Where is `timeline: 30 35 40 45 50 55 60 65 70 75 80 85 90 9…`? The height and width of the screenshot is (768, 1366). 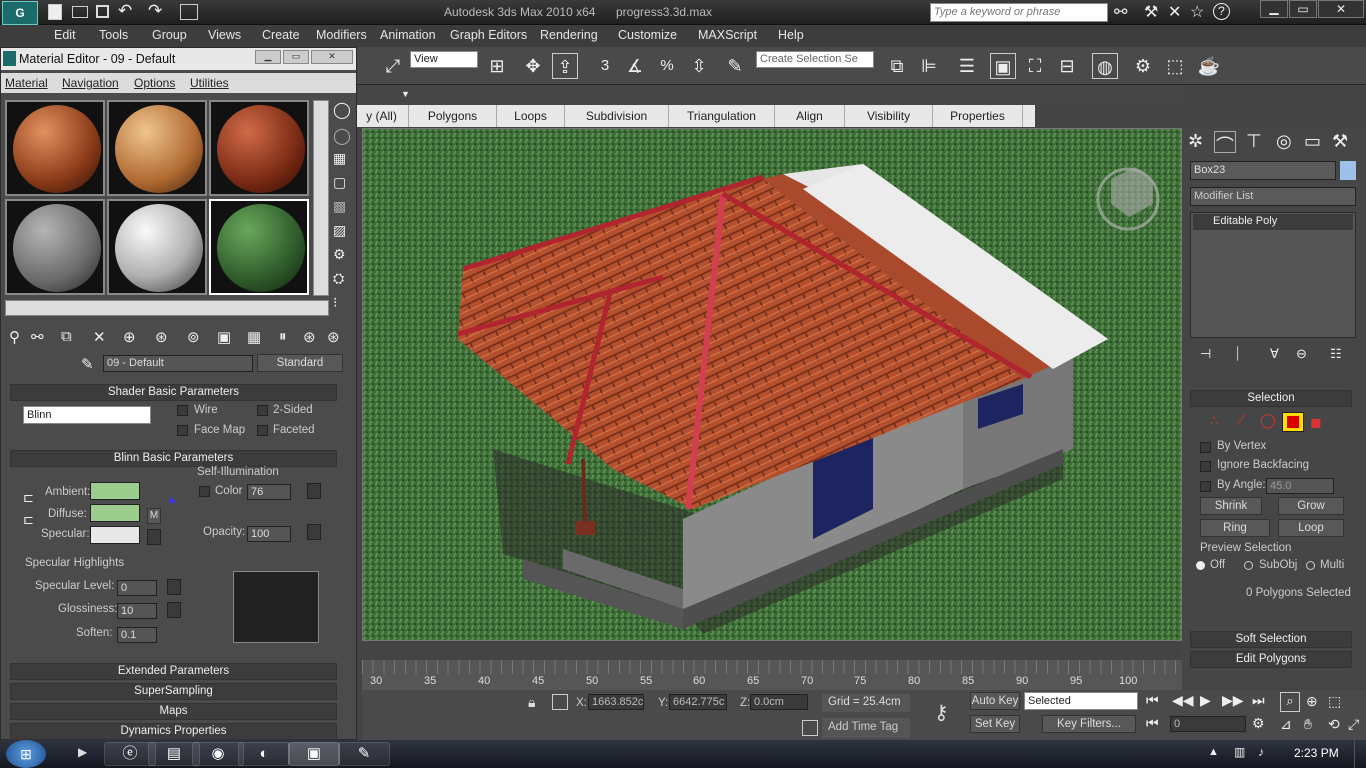 timeline: 30 35 40 45 50 55 60 65 70 75 80 85 90 9… is located at coordinates (772, 675).